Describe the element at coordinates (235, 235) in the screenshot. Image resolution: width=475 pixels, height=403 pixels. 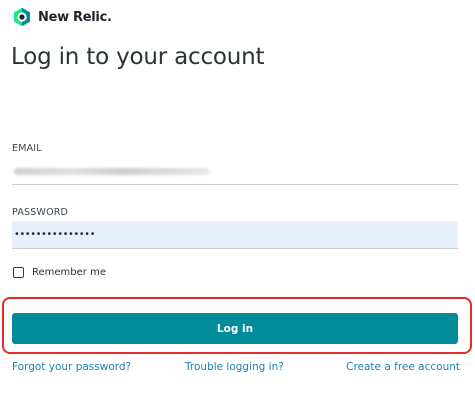
I see `password-field` at that location.